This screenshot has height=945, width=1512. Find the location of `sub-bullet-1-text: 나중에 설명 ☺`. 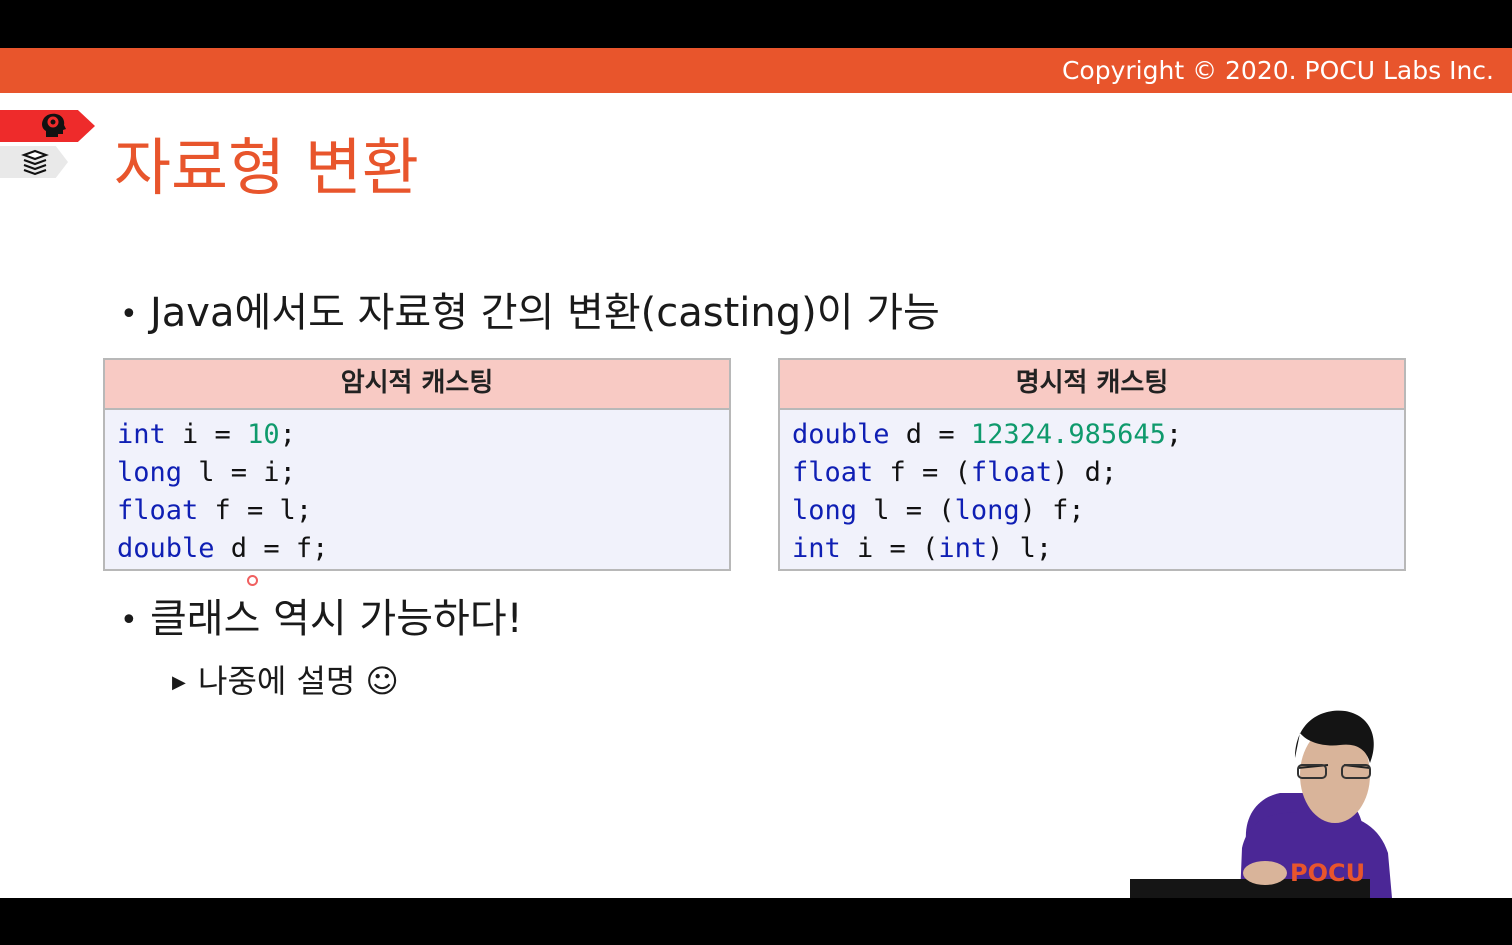

sub-bullet-1-text: 나중에 설명 ☺ is located at coordinates (298, 681).